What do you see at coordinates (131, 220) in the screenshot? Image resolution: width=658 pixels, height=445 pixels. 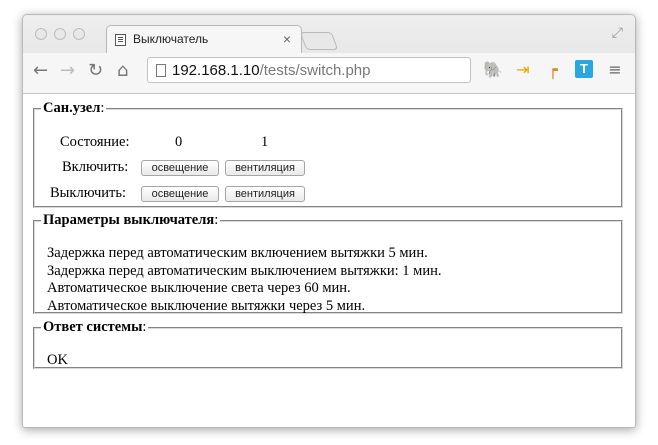 I see `params-legend: Параметры выключателя:` at bounding box center [131, 220].